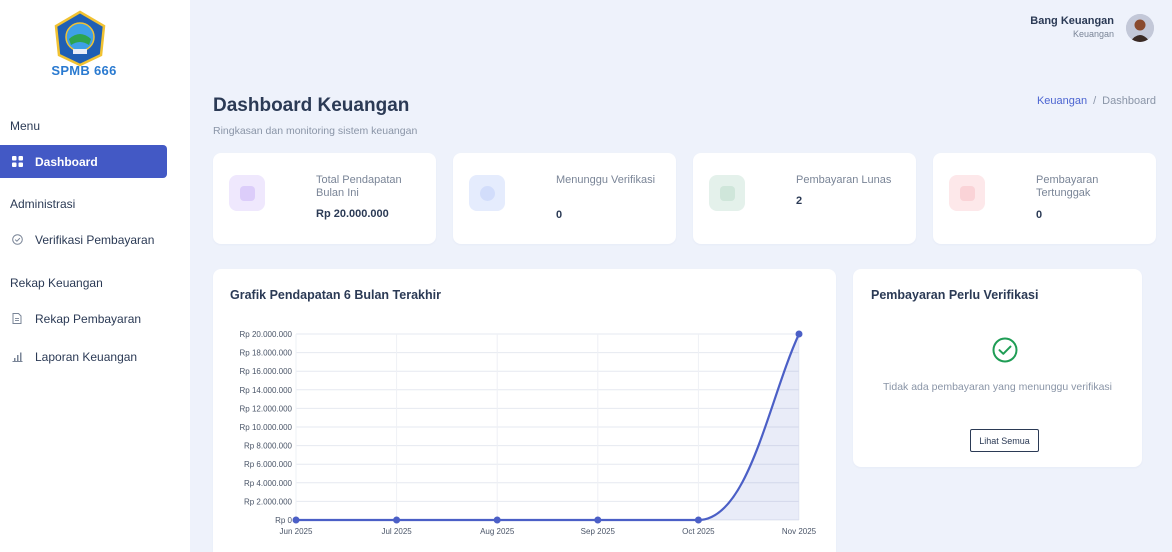  Describe the element at coordinates (804, 198) in the screenshot. I see `stat-card-pembayaran-lunas: Pembayaran Lunas 2` at that location.